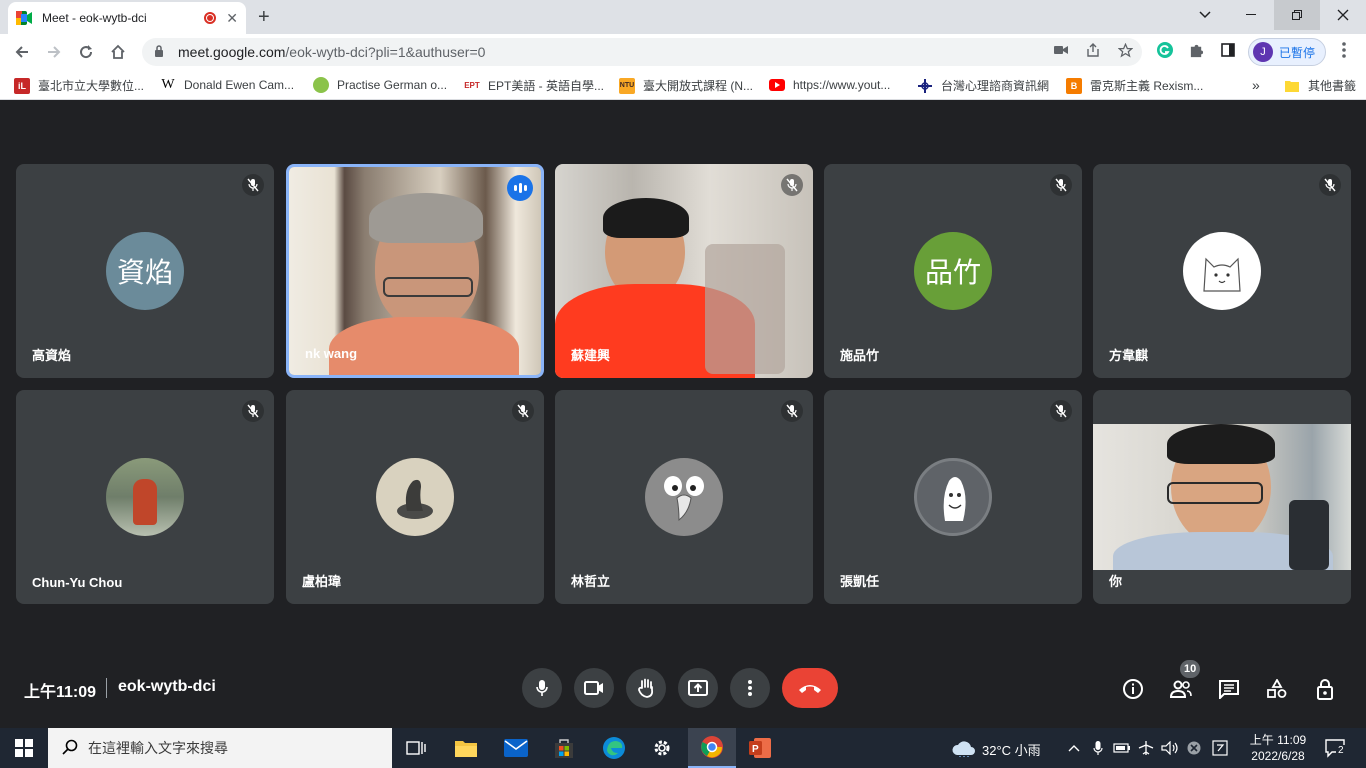 The width and height of the screenshot is (1366, 768). What do you see at coordinates (953, 497) in the screenshot?
I see `participant-tile: 張凱任` at bounding box center [953, 497].